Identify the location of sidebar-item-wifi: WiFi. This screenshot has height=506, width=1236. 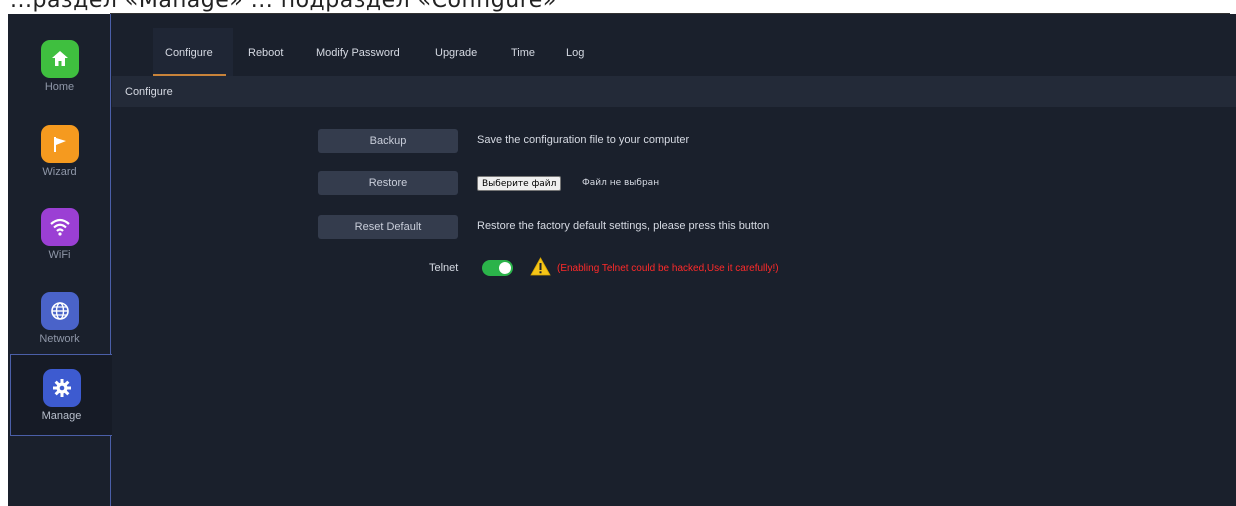
(59, 236).